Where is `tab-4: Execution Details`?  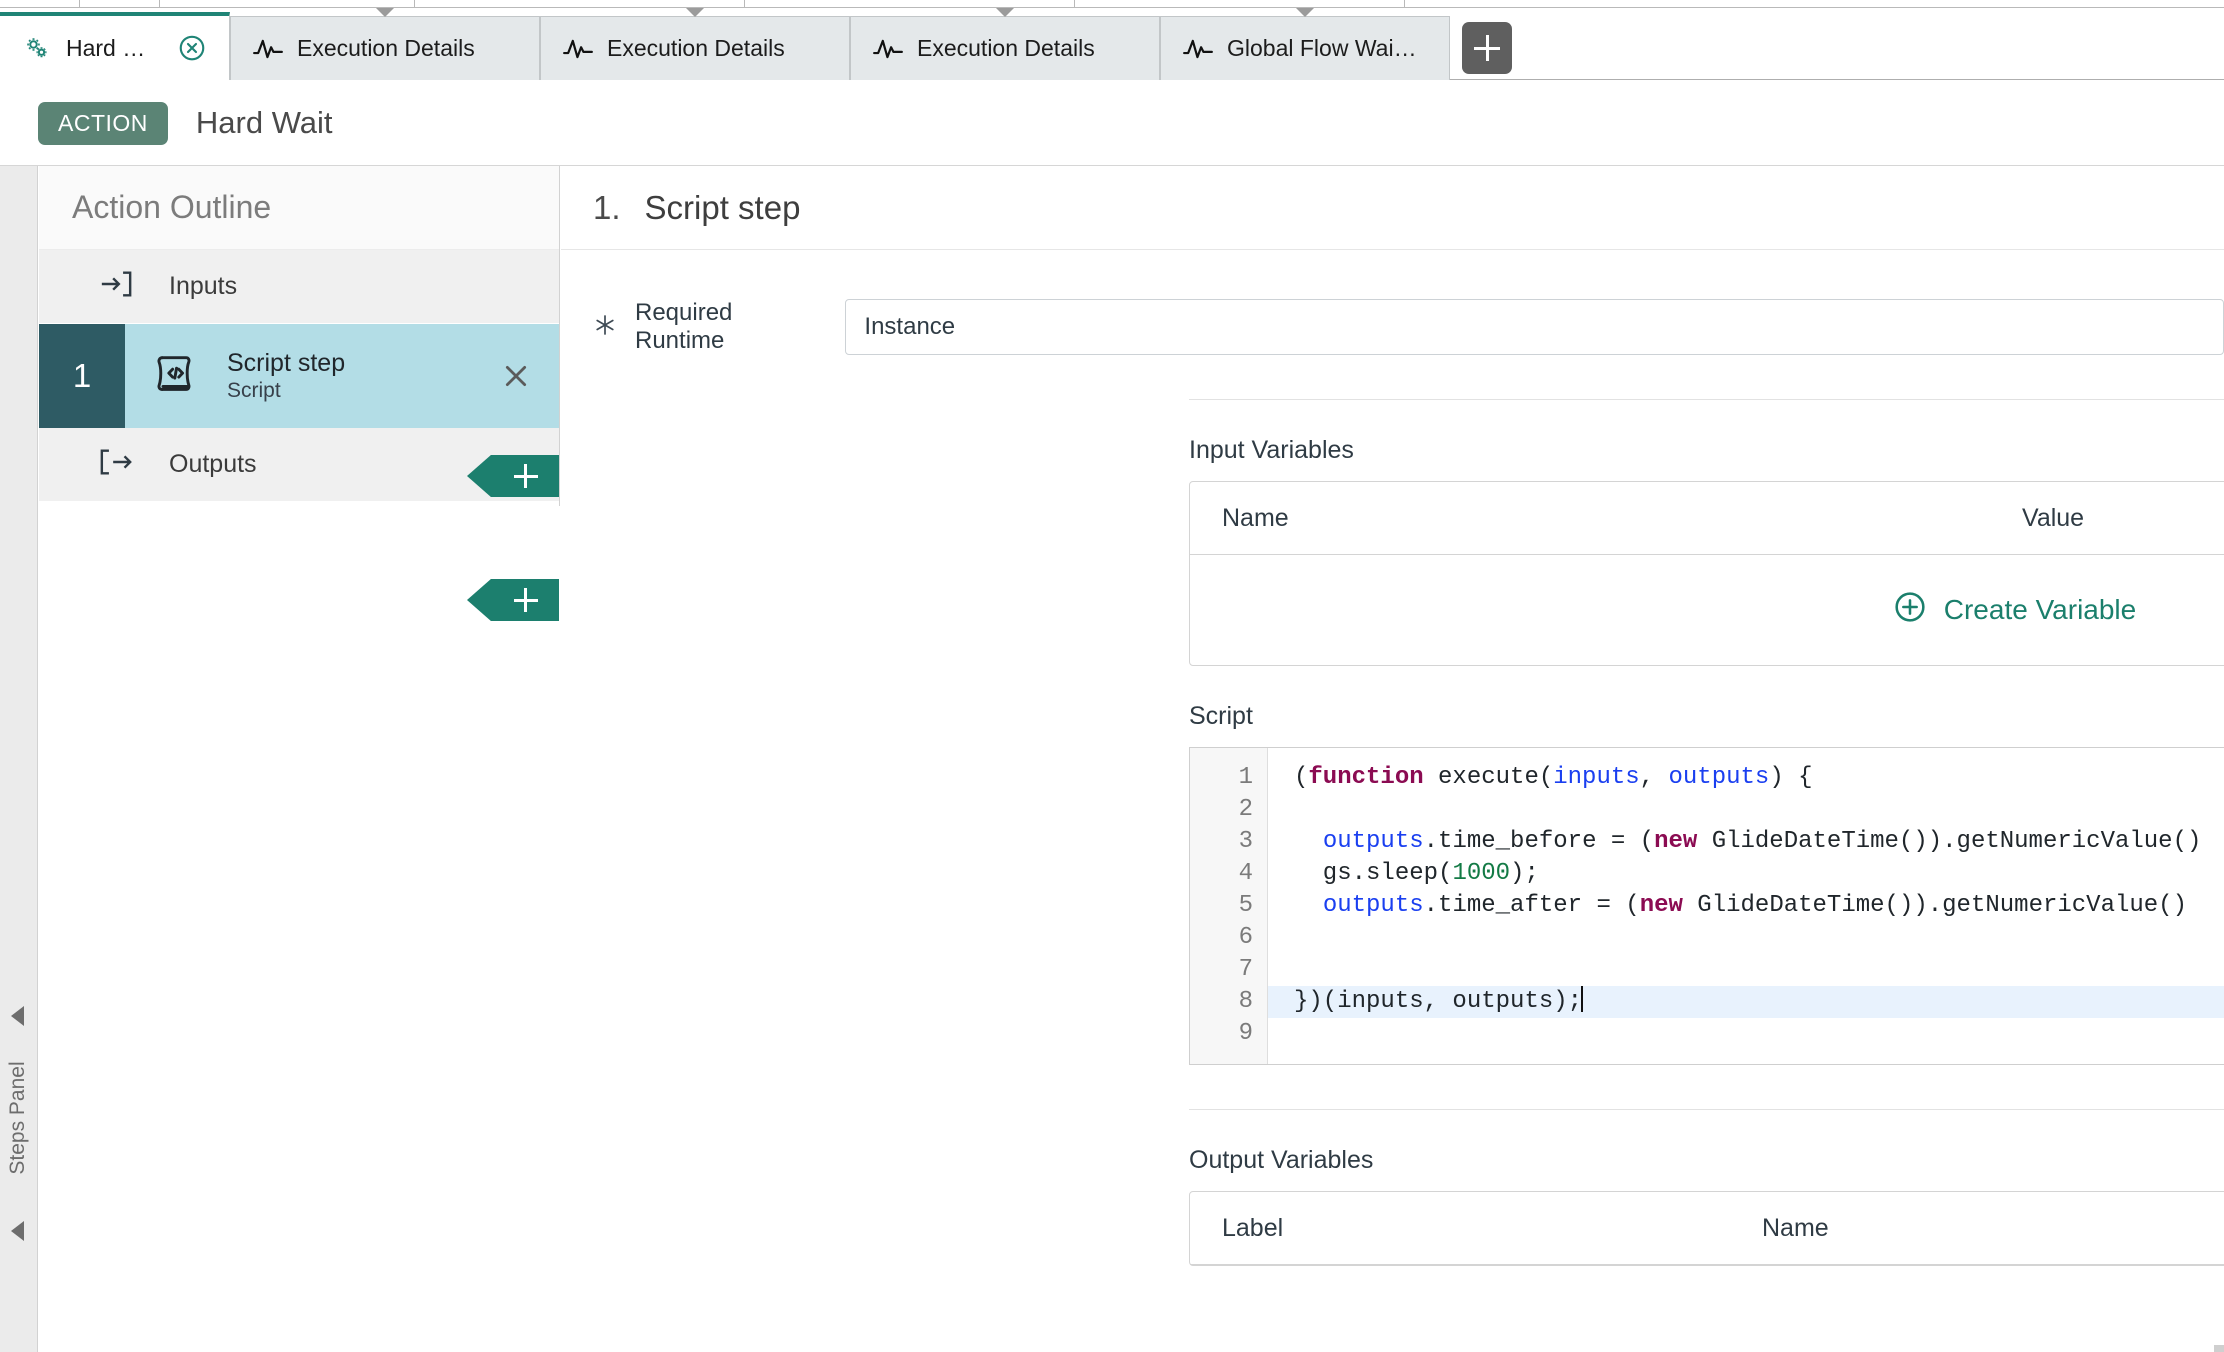
tab-4: Execution Details is located at coordinates (1005, 48).